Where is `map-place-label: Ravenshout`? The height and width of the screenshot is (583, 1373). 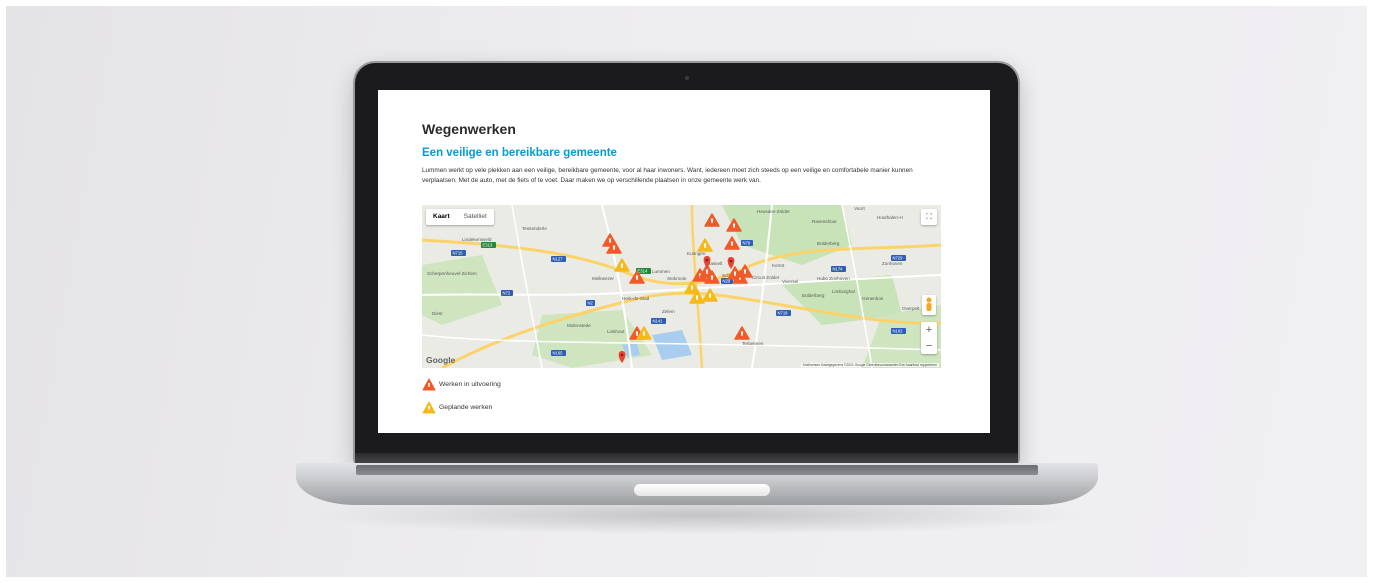 map-place-label: Ravenshout is located at coordinates (824, 221).